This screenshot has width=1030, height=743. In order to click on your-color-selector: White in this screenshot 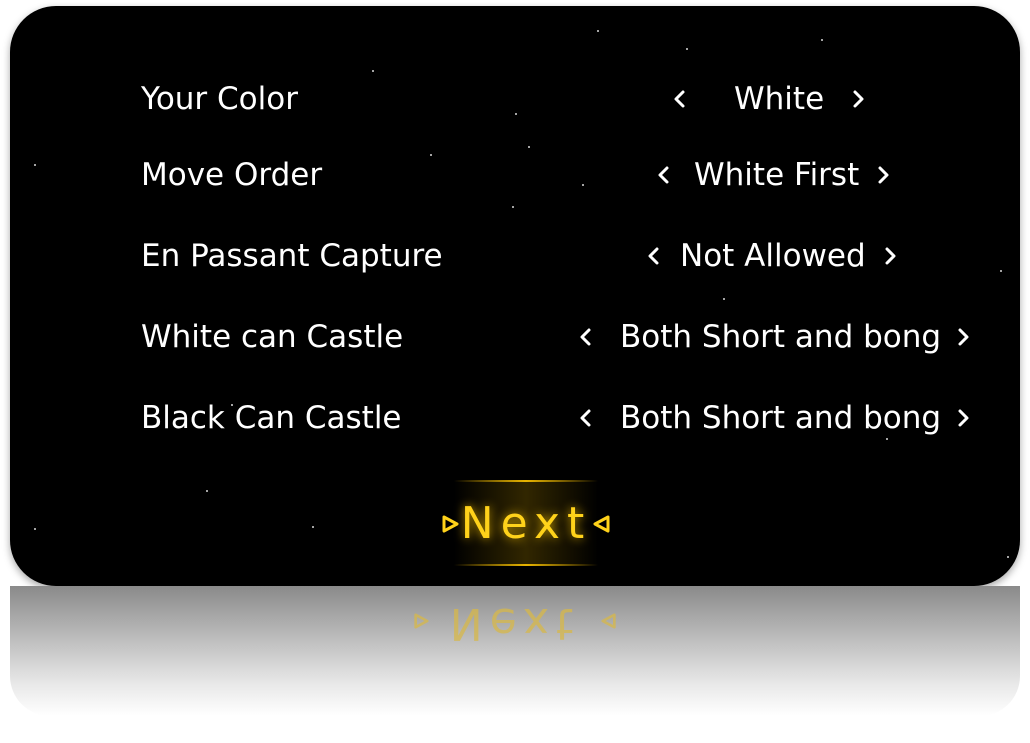, I will do `click(769, 99)`.